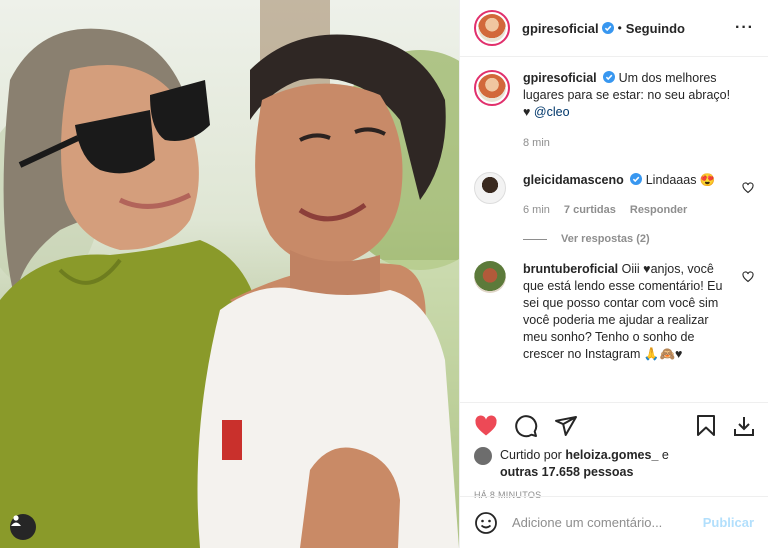 This screenshot has height=548, width=768. I want to click on author-info: gpiresoficial • Seguindo, so click(603, 28).